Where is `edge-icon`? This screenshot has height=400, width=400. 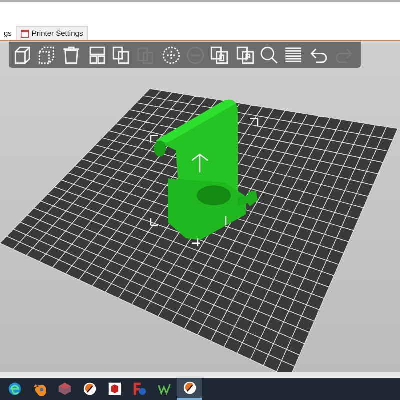 edge-icon is located at coordinates (15, 389).